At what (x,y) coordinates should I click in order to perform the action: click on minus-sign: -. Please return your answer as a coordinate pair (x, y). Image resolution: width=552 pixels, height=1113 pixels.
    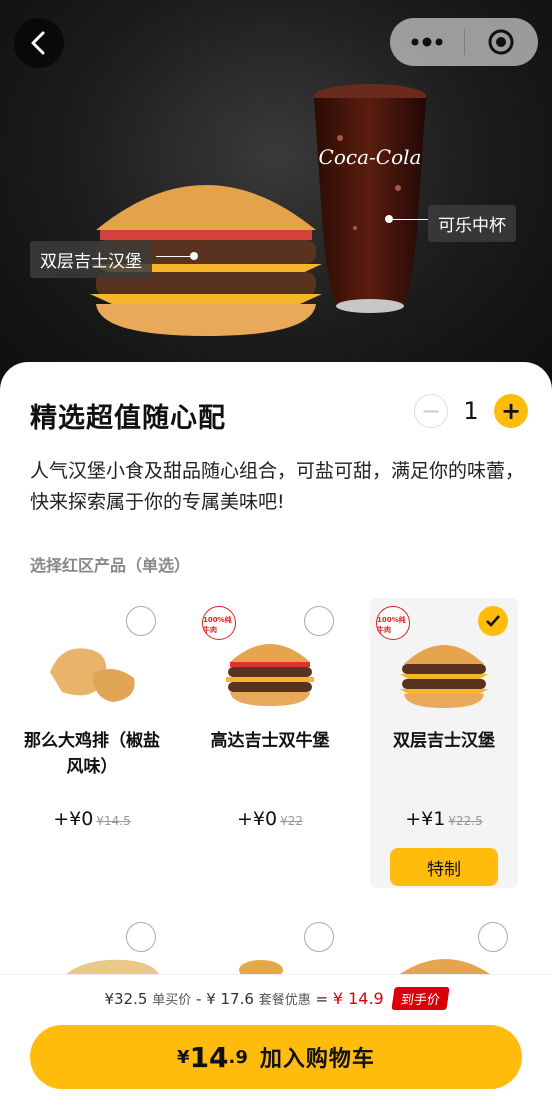
    Looking at the image, I should click on (198, 999).